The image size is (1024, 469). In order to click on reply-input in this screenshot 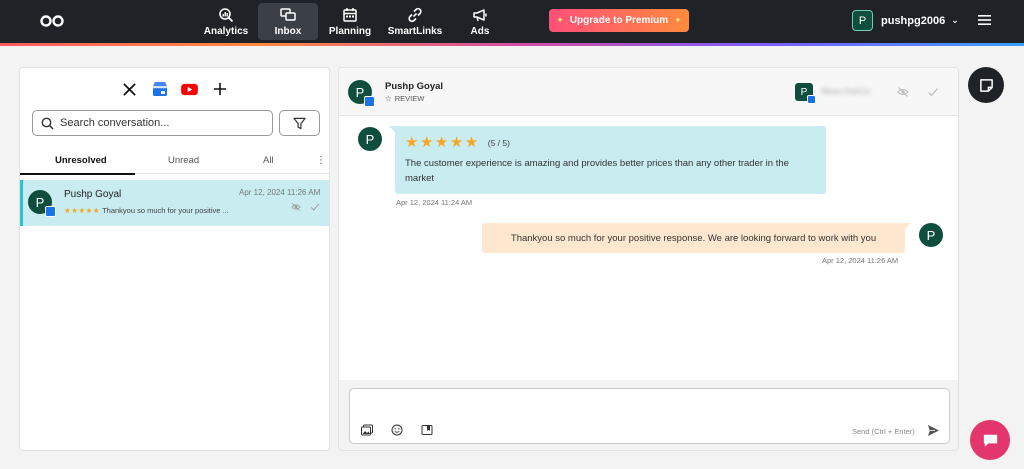, I will do `click(650, 407)`.